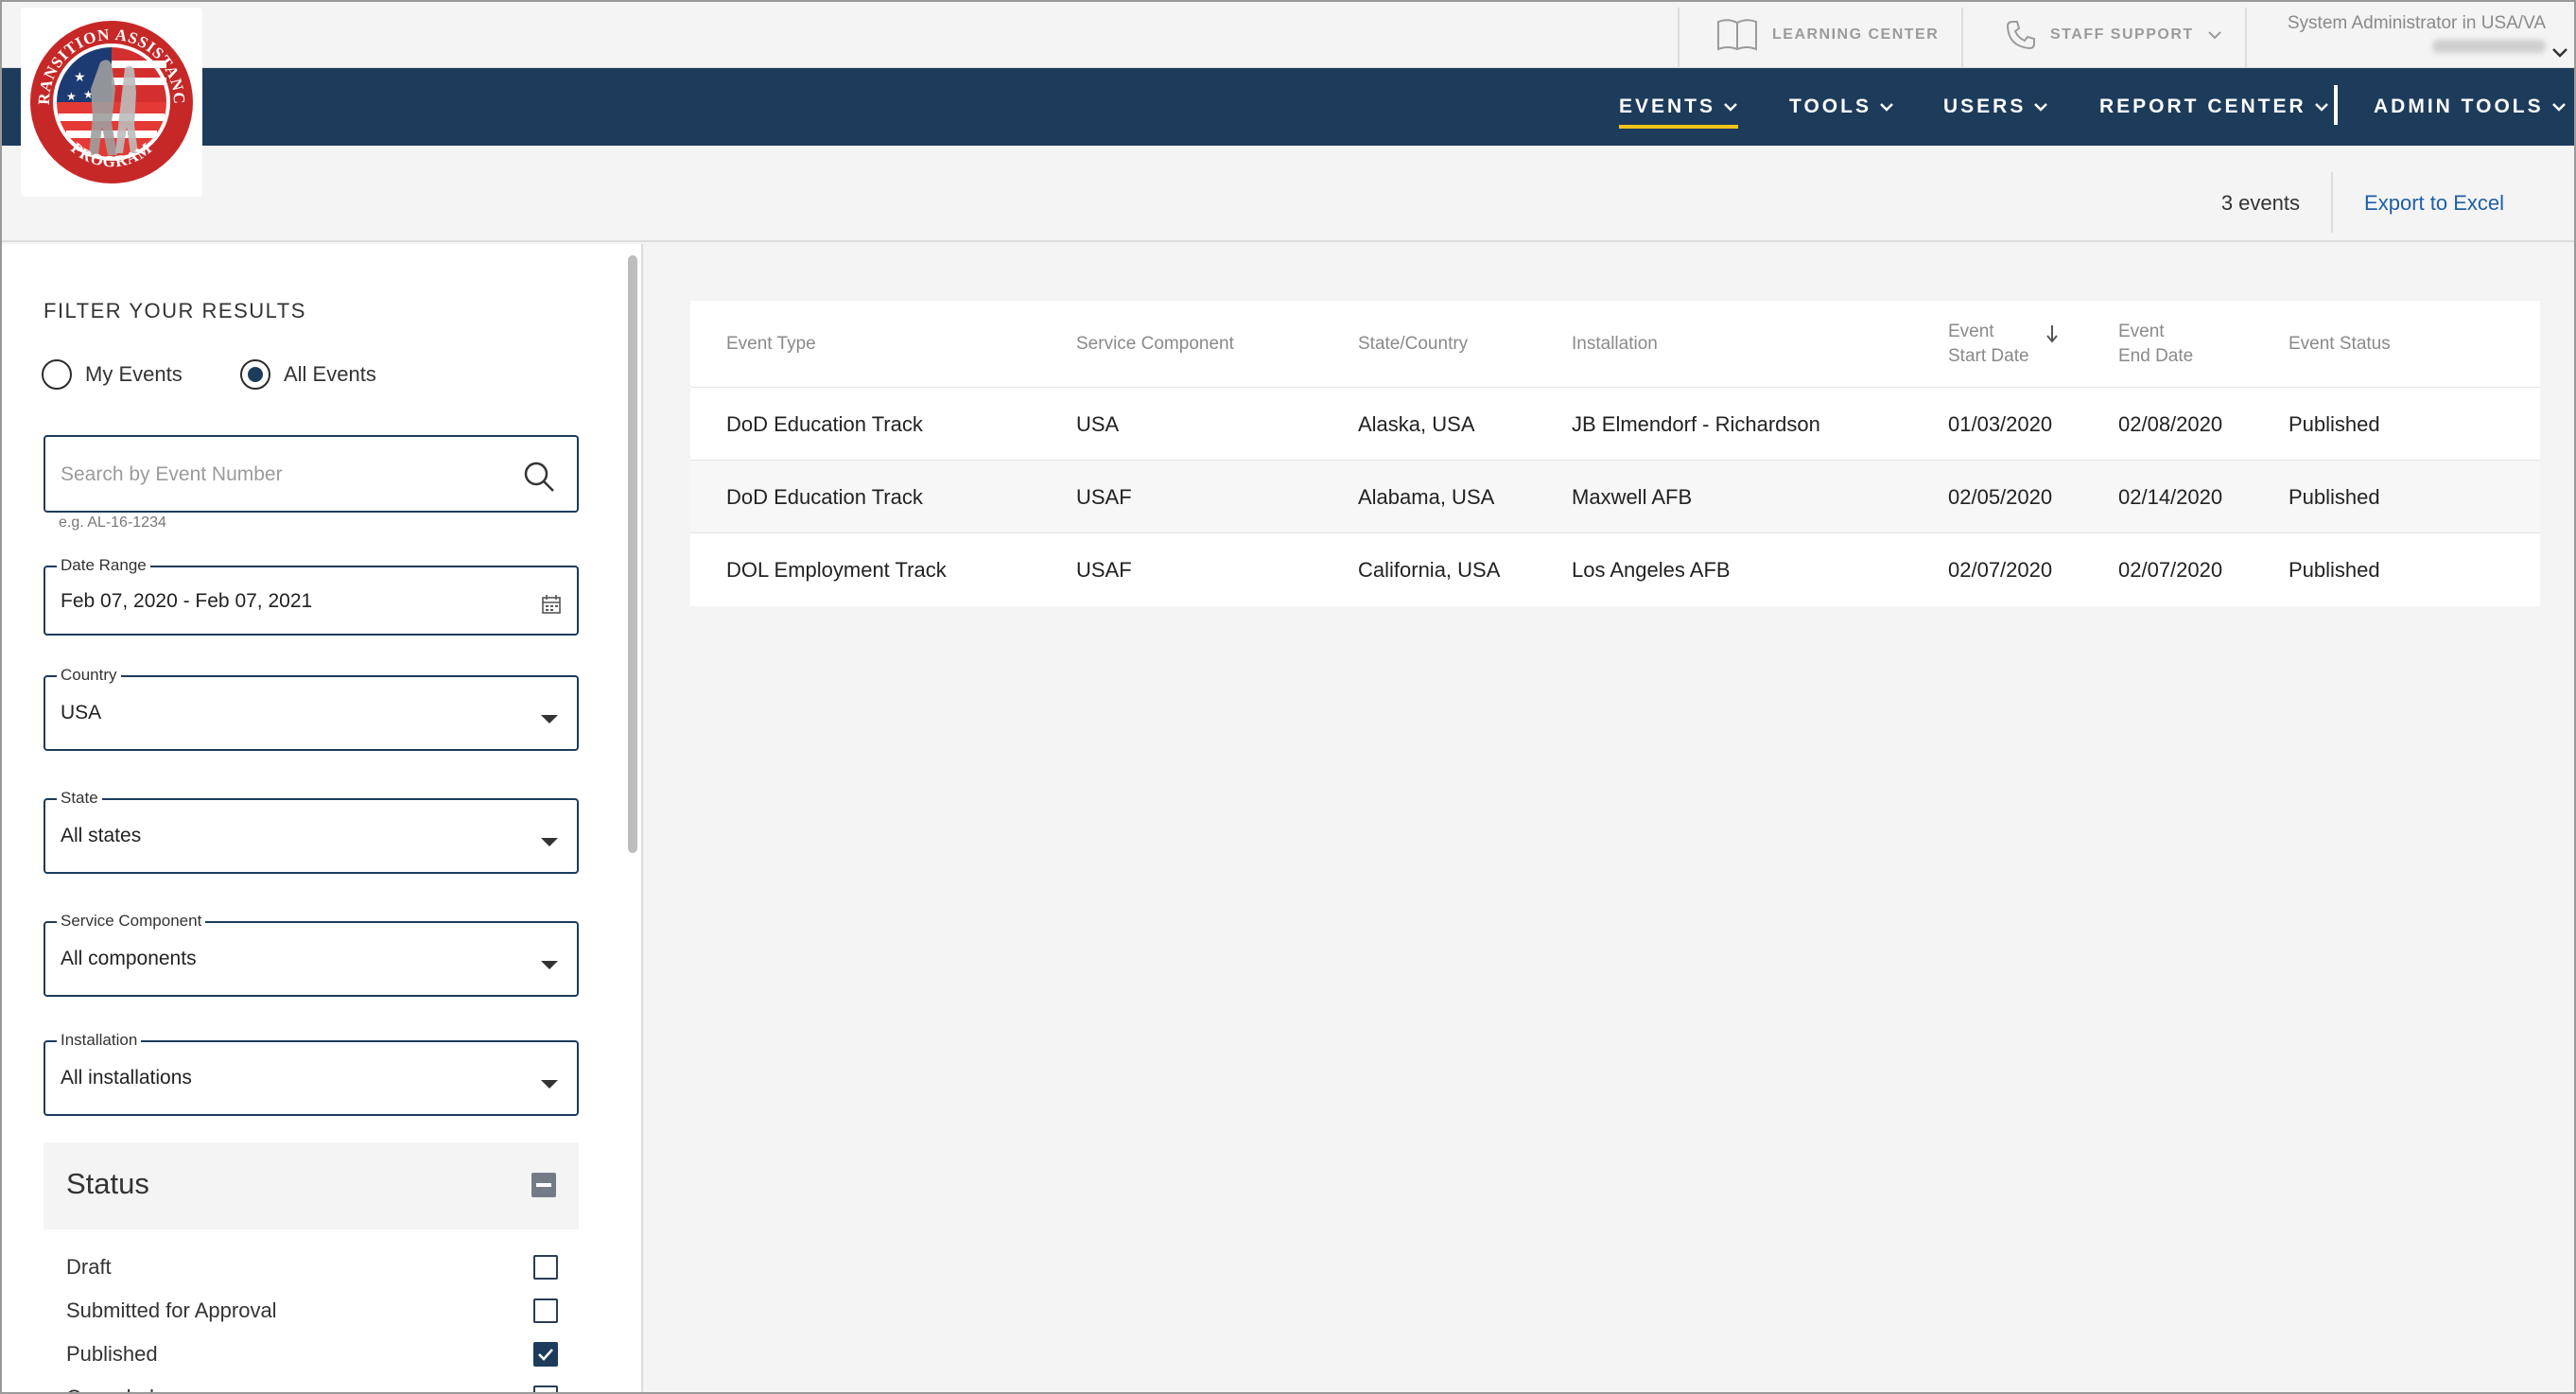 This screenshot has width=2576, height=1394. Describe the element at coordinates (312, 1385) in the screenshot. I see `status-option-canceled: Canceled` at that location.